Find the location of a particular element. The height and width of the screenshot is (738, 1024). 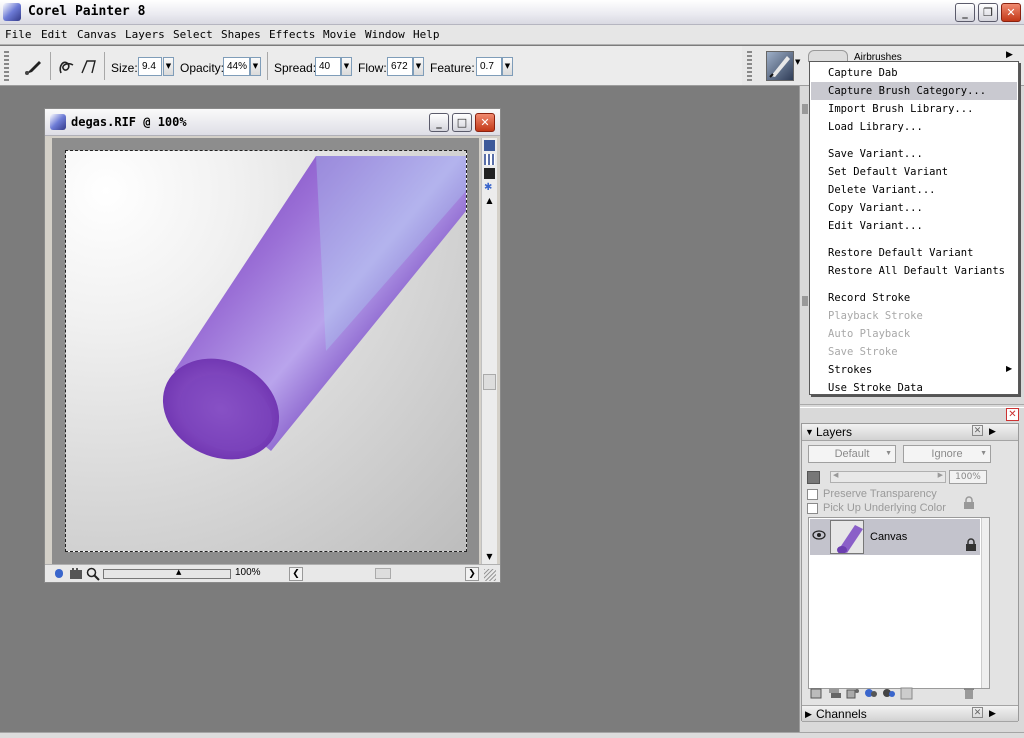

document-icon is located at coordinates (58, 122).